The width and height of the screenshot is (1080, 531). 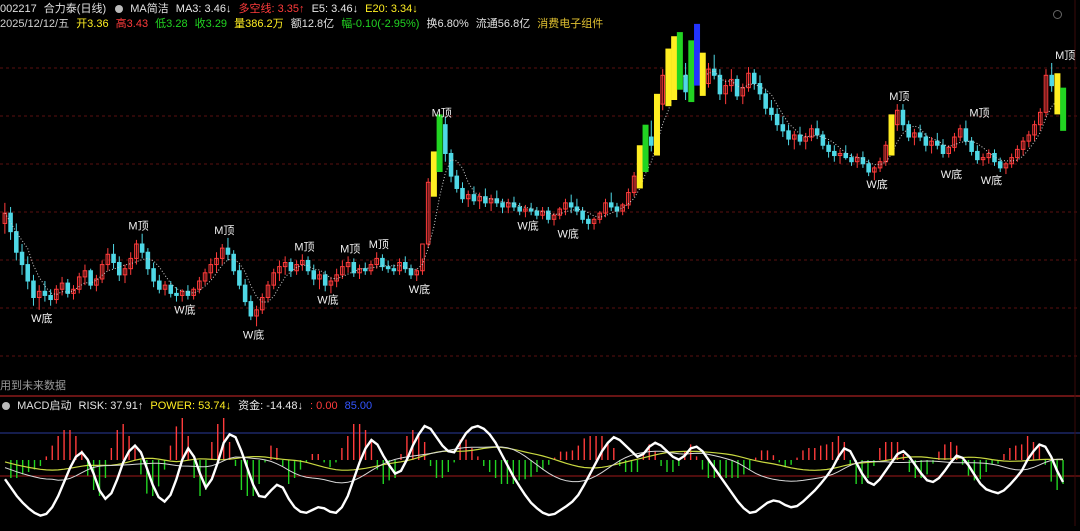 I want to click on sector-tag: 消费电子组件, so click(x=570, y=24).